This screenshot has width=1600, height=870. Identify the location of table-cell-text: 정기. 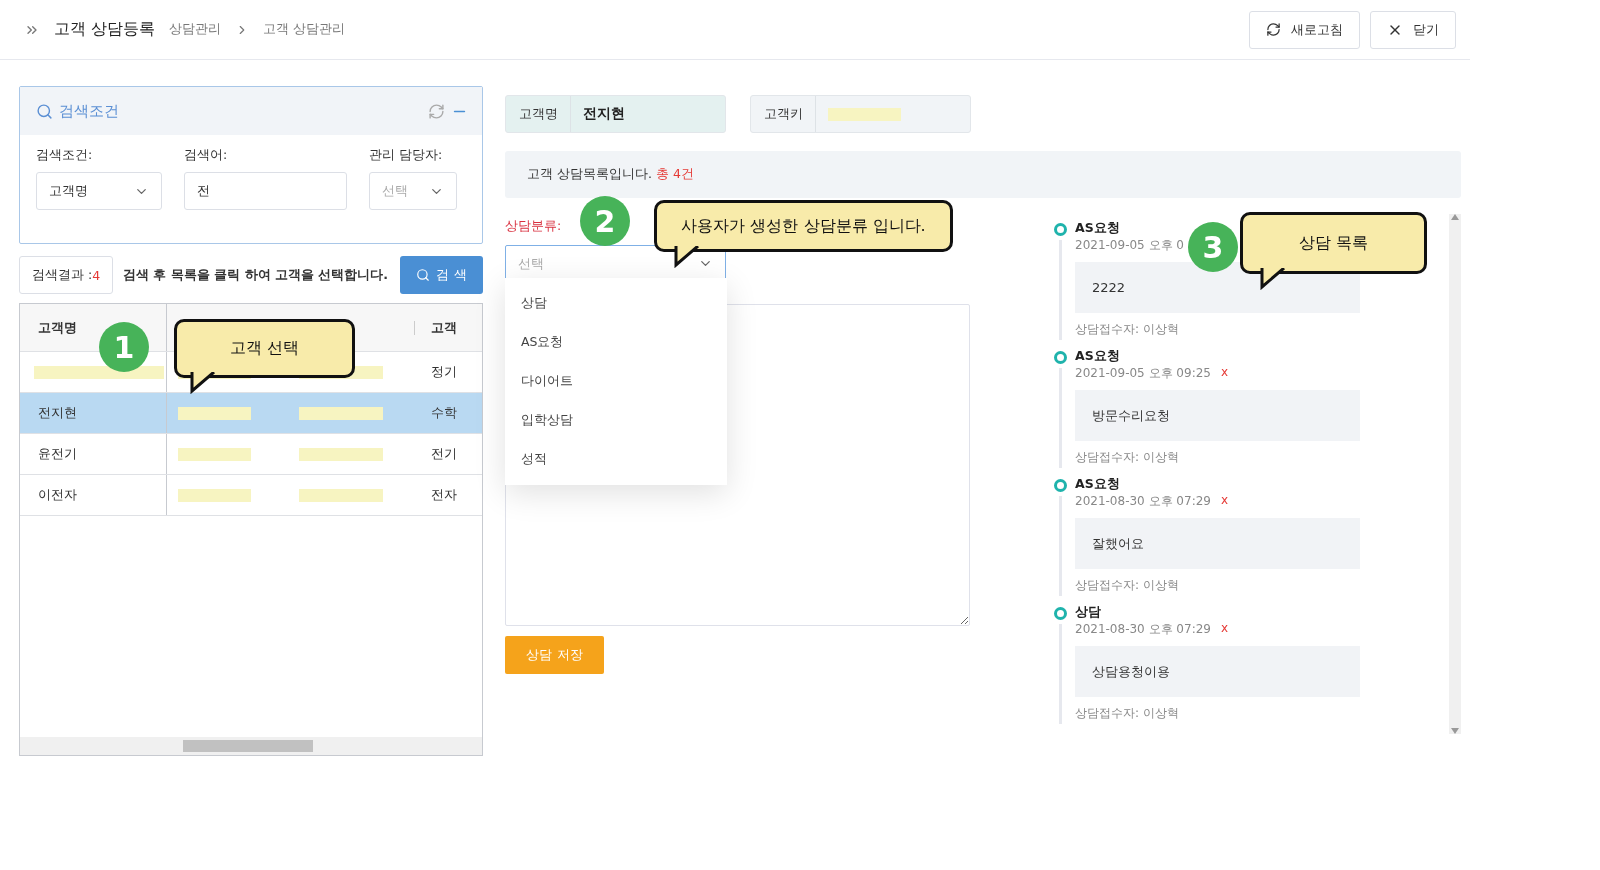
(444, 372).